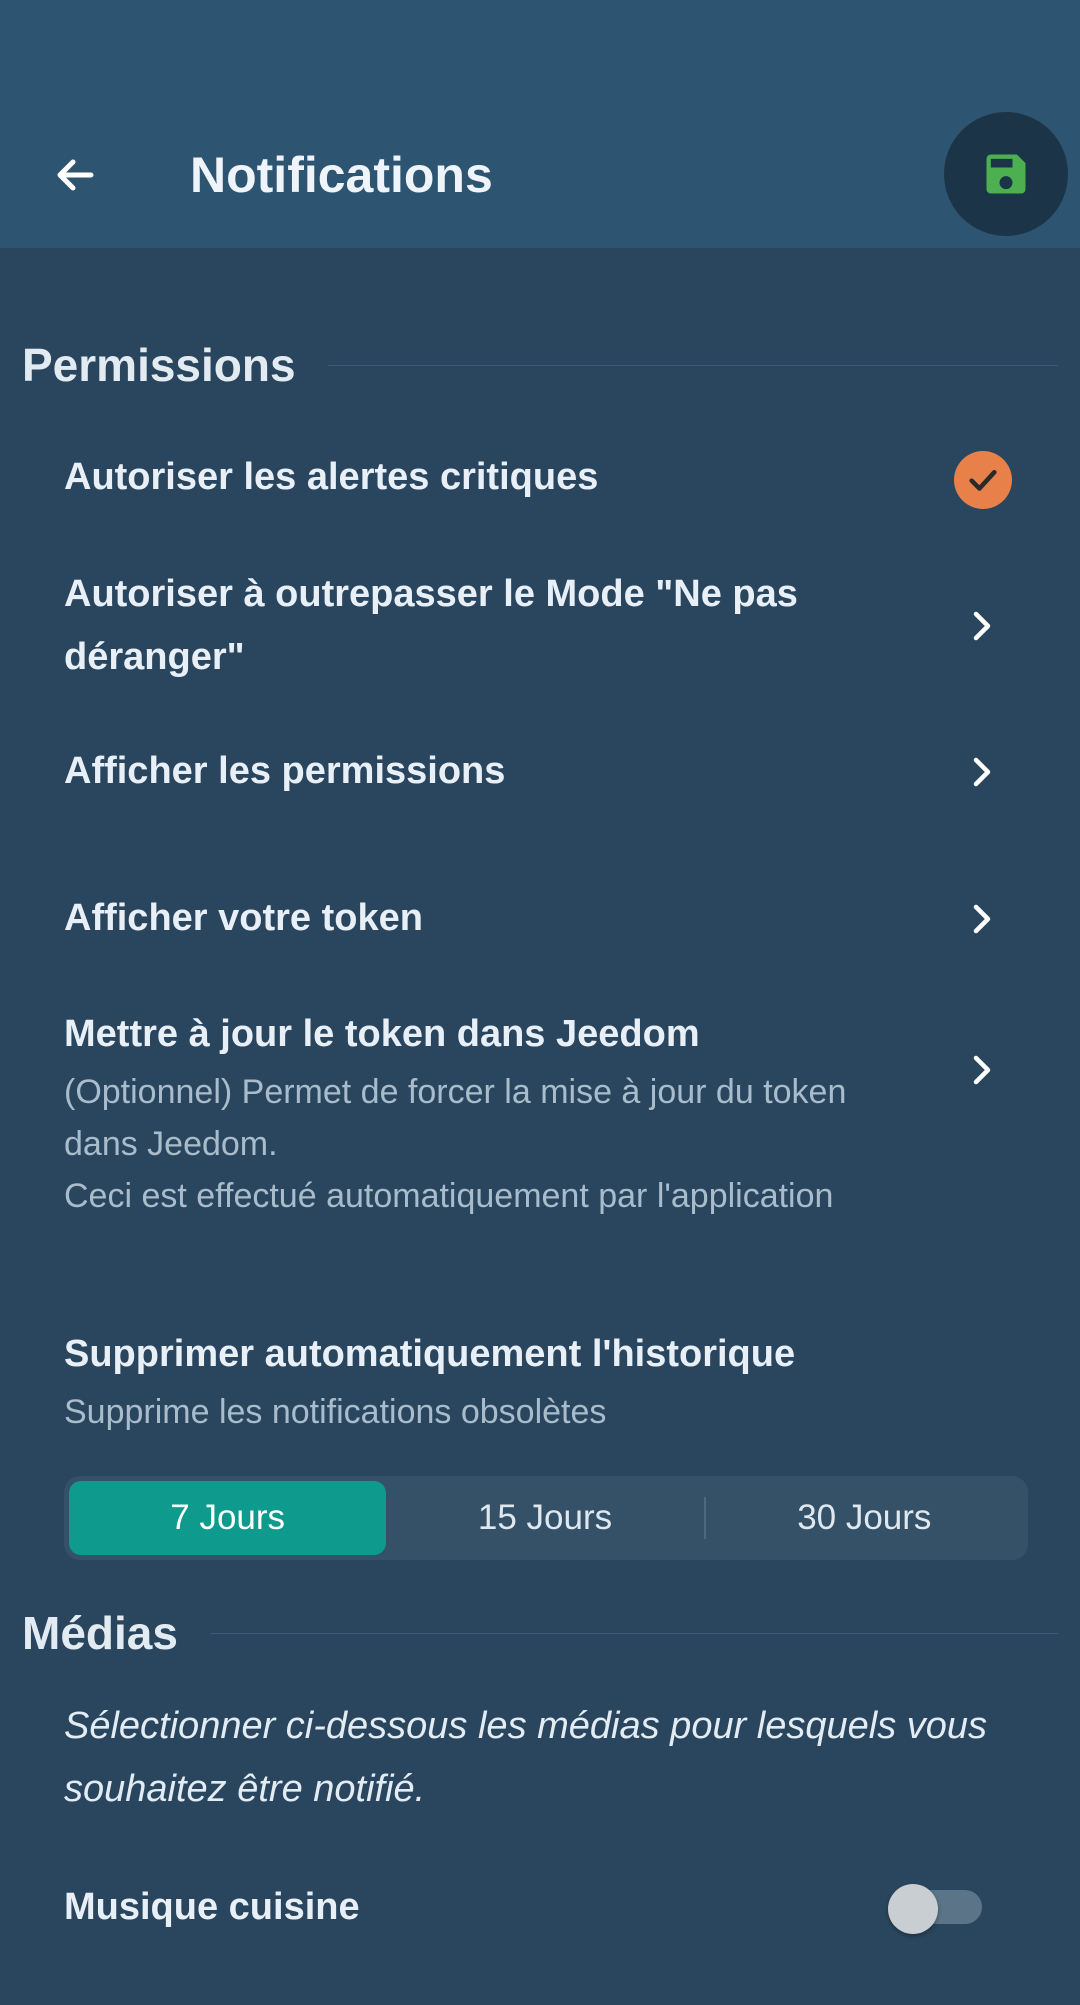 This screenshot has width=1080, height=2005. I want to click on arrow-left-icon, so click(75, 175).